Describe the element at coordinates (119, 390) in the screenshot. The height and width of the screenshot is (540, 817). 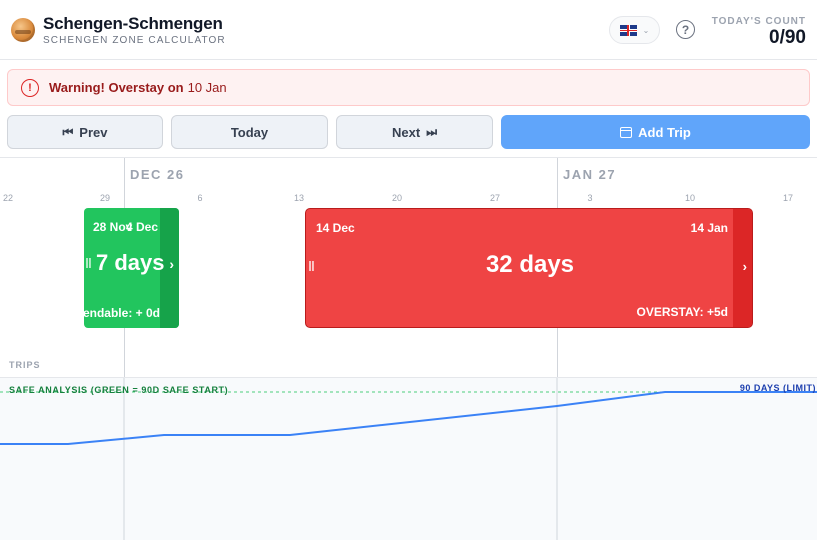
I see `safe-analysis-label: SAFE ANALYSIS (GREEN = 90D SAFE START)` at that location.